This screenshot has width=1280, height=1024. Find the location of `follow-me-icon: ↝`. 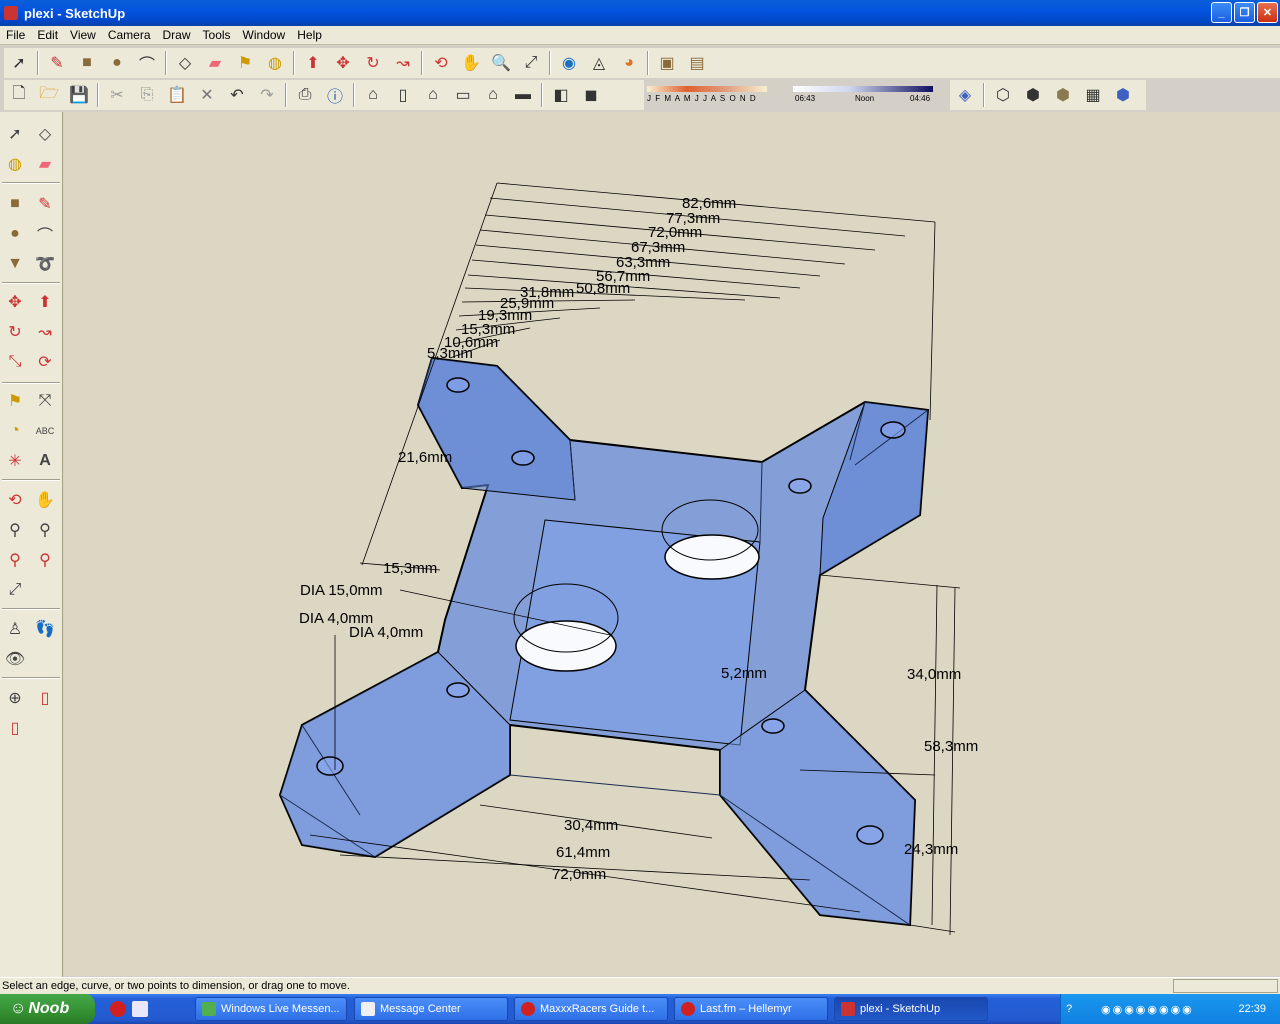

follow-me-icon: ↝ is located at coordinates (403, 63).